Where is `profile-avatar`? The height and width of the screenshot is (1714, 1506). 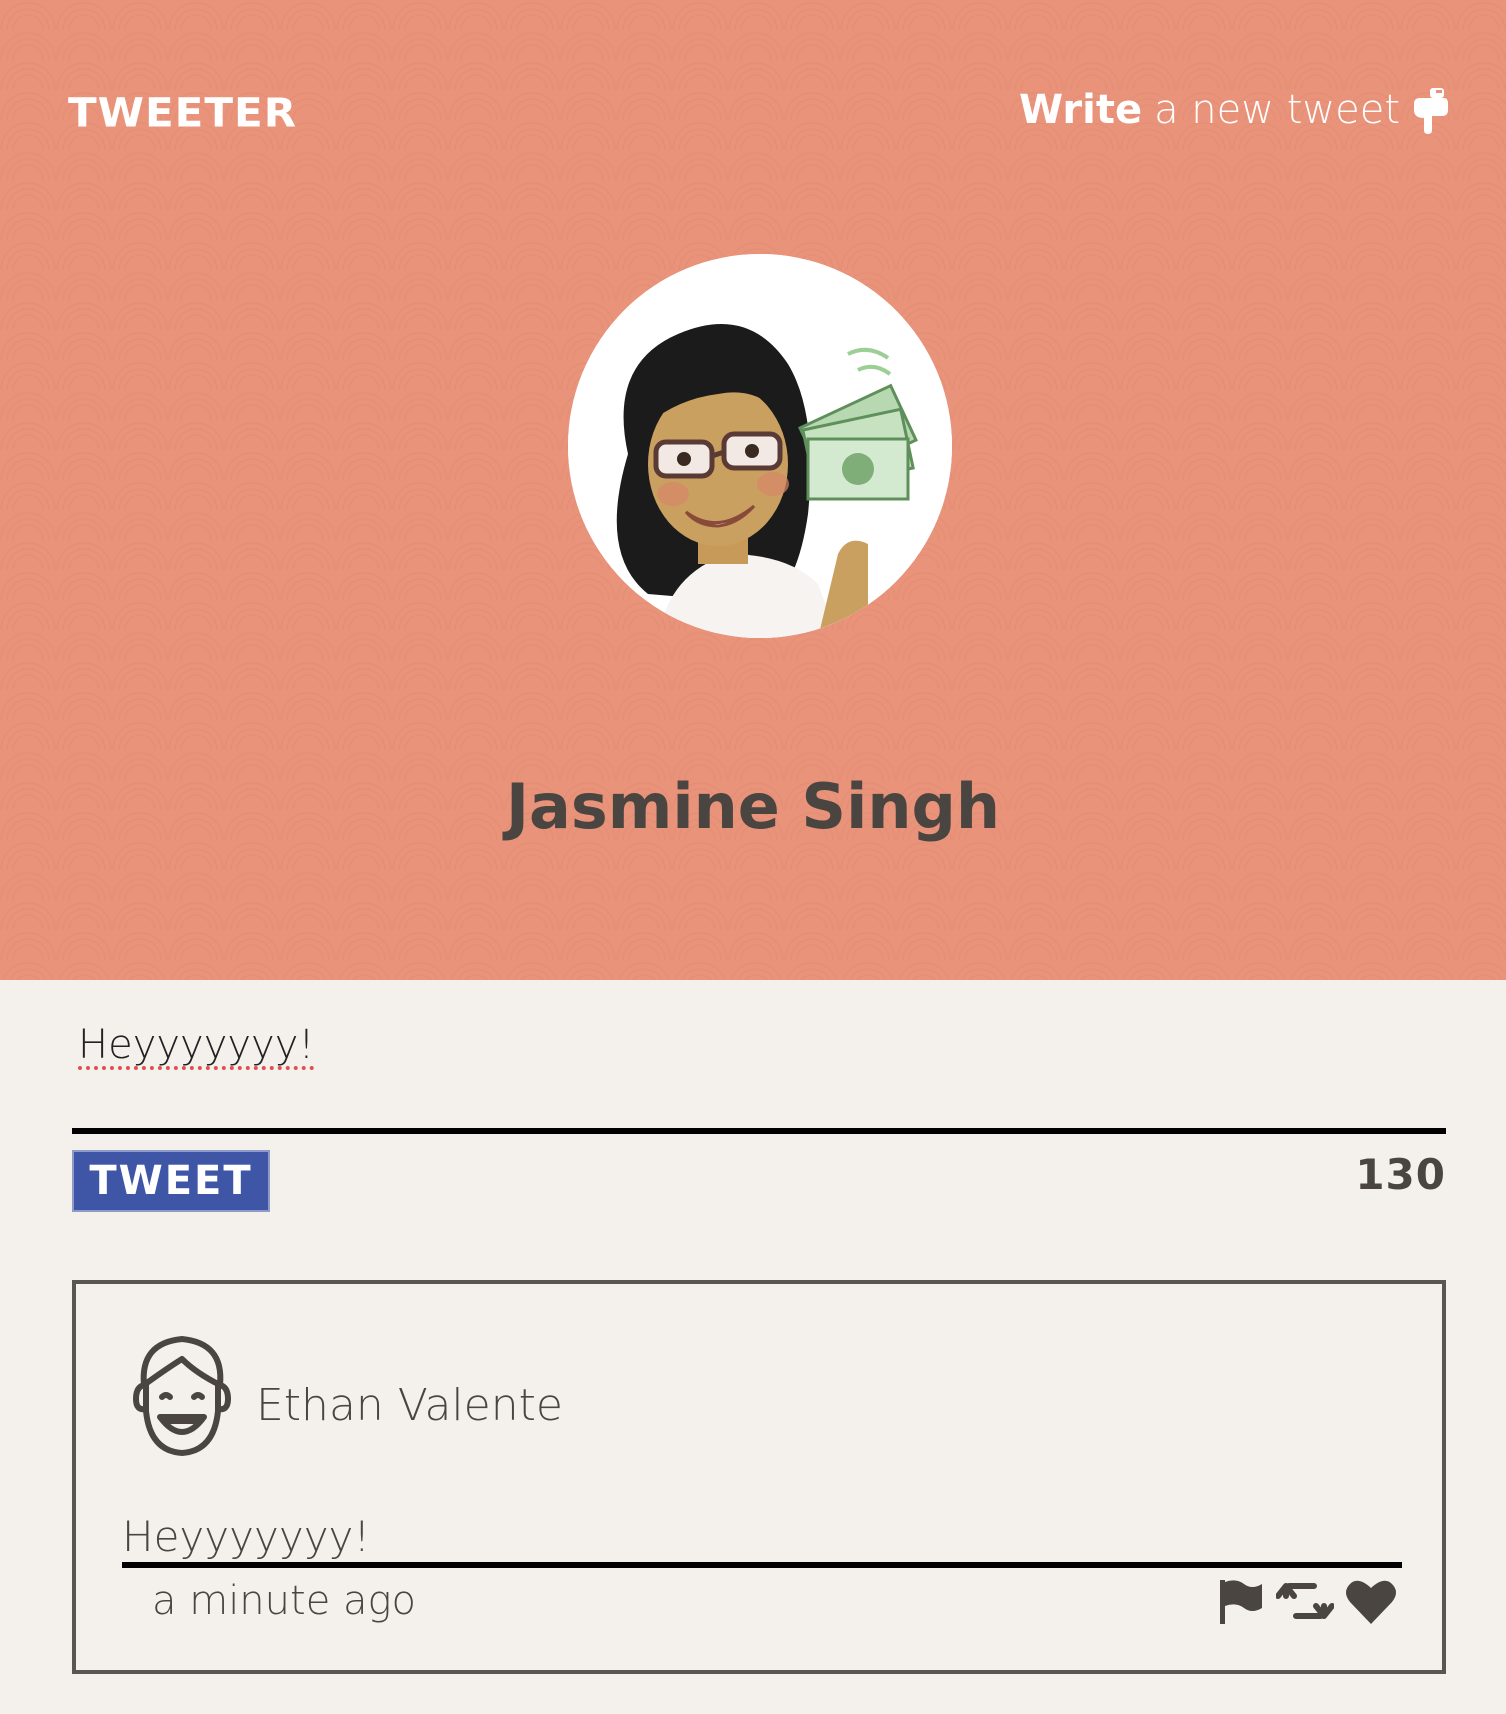 profile-avatar is located at coordinates (760, 446).